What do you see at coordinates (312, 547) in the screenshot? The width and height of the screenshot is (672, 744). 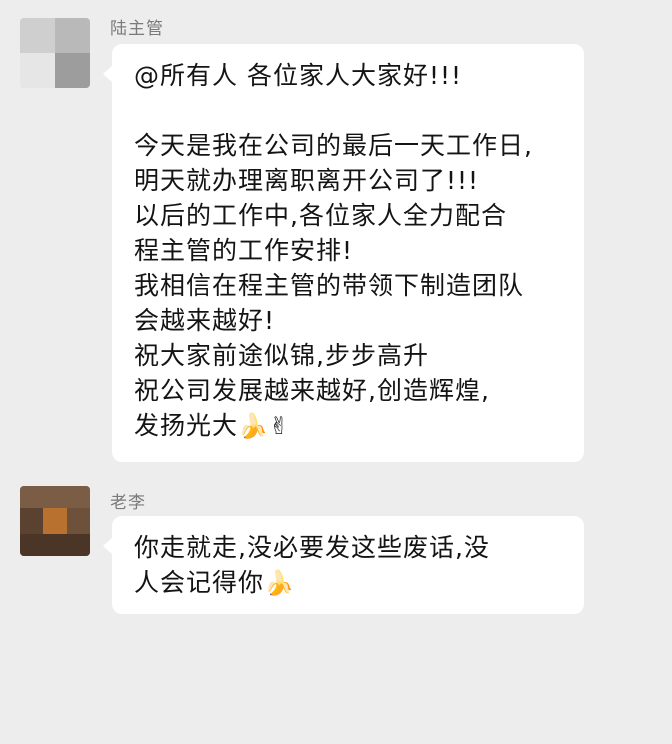 I see `message-text-line: 你走就走,没必要发这些废话,没` at bounding box center [312, 547].